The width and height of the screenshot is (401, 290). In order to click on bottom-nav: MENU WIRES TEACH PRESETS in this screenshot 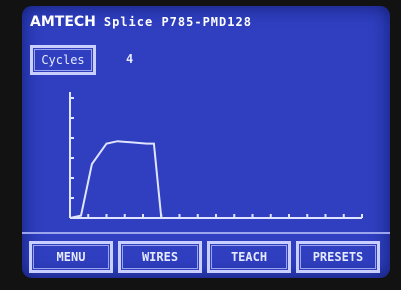, I will do `click(206, 255)`.